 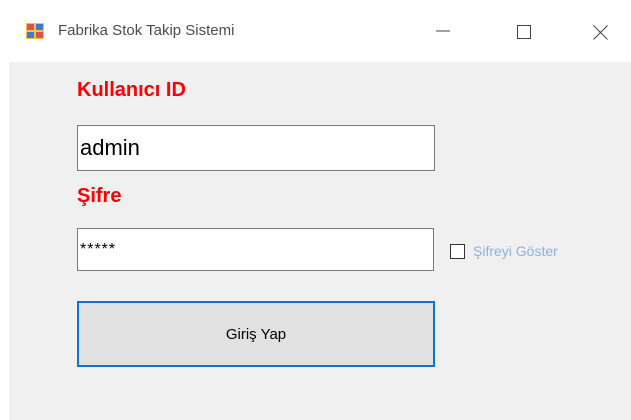 I want to click on close-icon, so click(x=600, y=32).